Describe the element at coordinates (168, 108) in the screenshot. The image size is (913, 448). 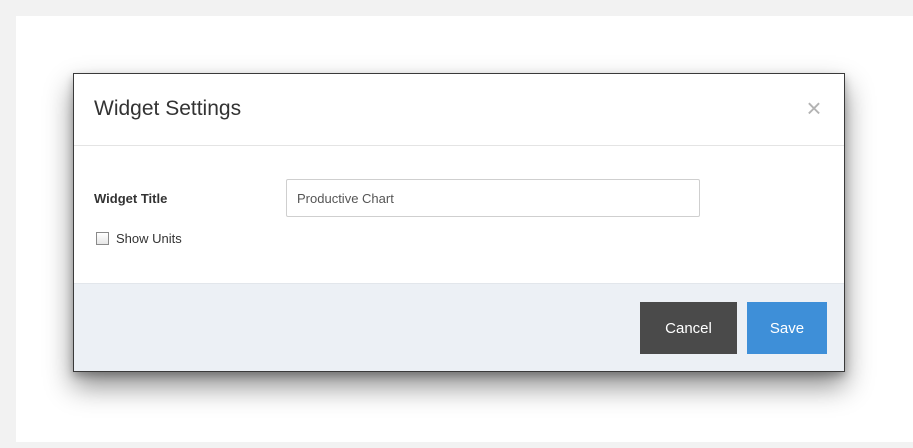
I see `dialog-title: Widget Settings` at that location.